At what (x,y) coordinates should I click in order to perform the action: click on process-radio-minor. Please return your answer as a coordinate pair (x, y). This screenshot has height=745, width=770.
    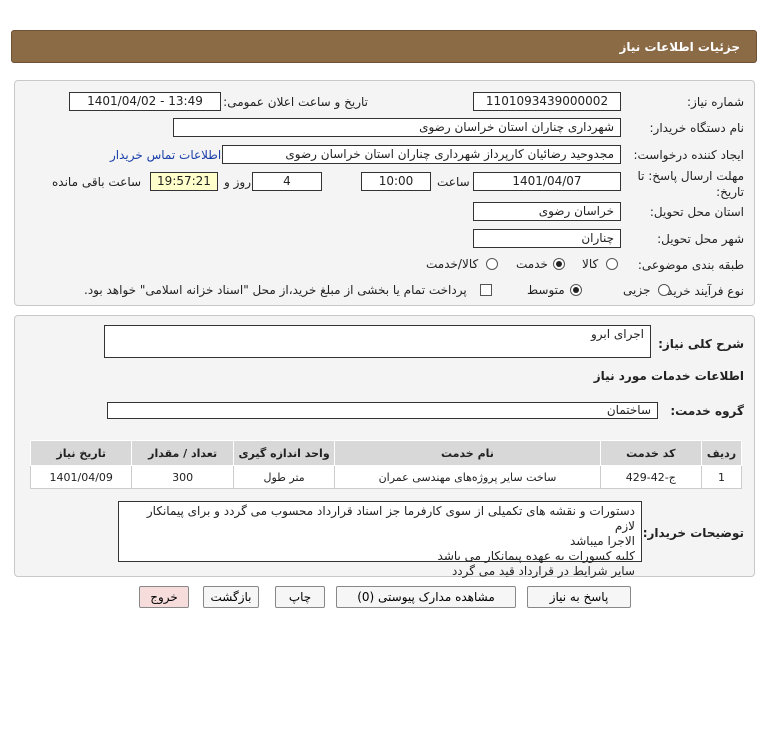
    Looking at the image, I should click on (664, 290).